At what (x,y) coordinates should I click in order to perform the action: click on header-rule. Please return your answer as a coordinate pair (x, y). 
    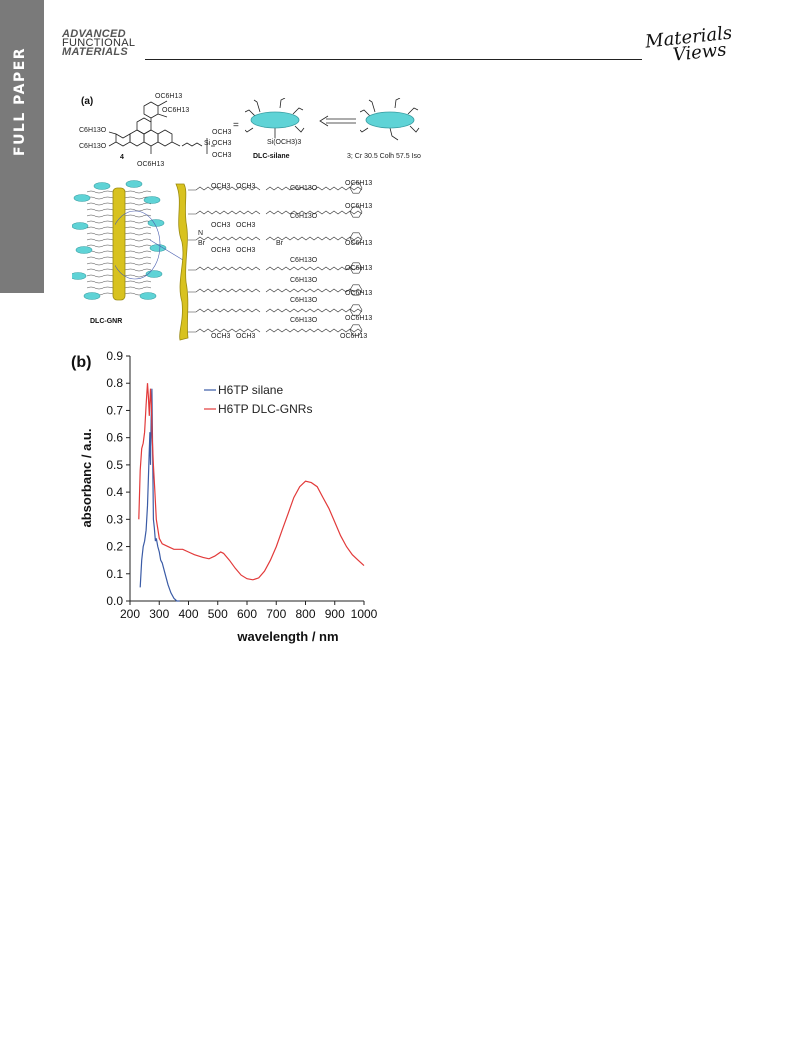
    Looking at the image, I should click on (393, 59).